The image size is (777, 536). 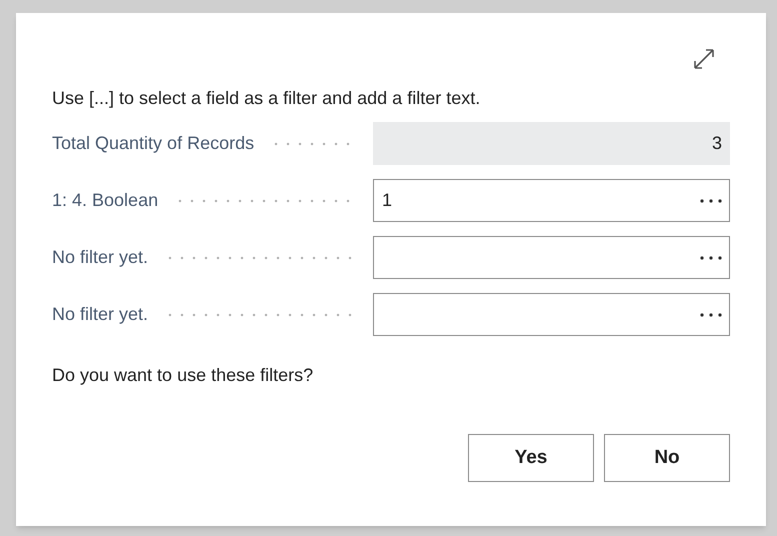 I want to click on filter-field: 1, so click(x=551, y=200).